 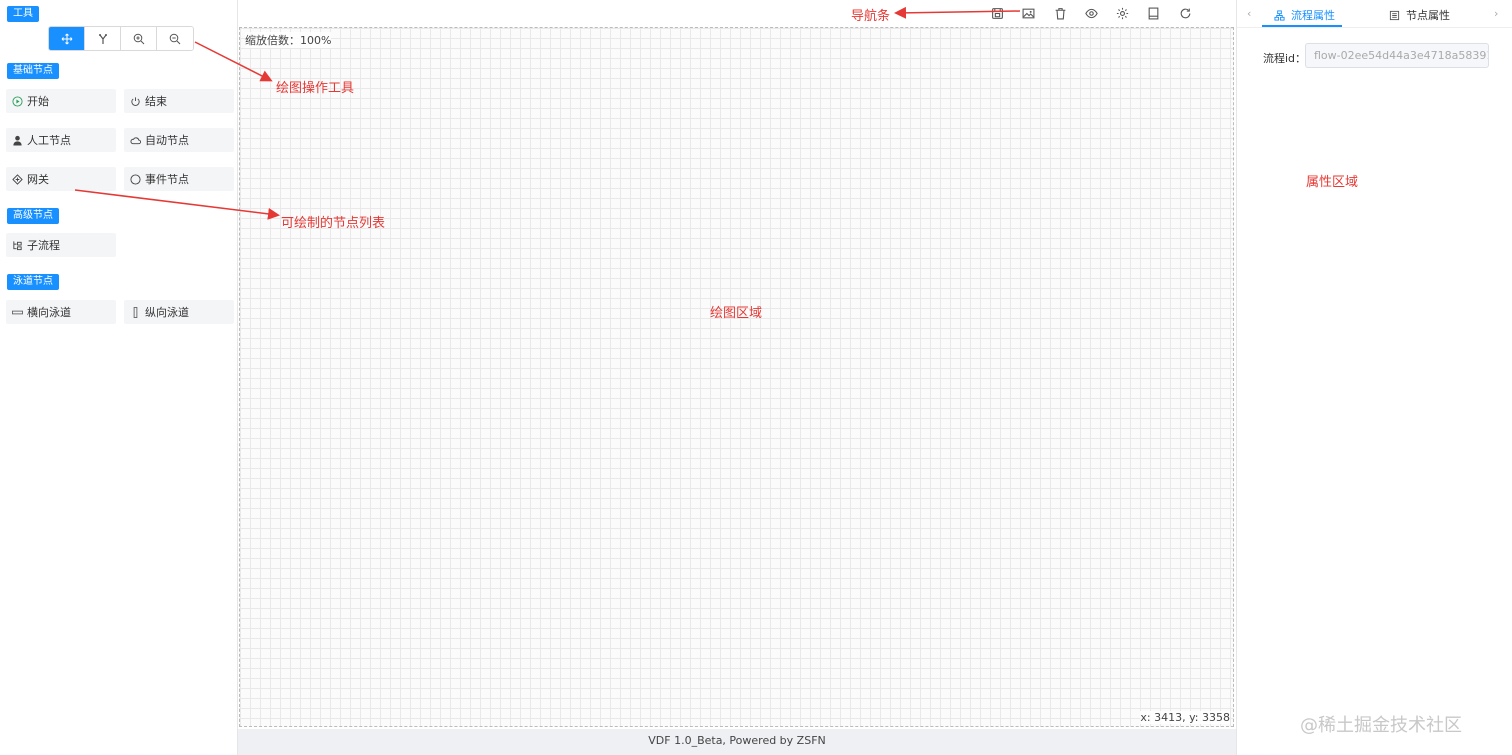 I want to click on zoom-out-button, so click(x=175, y=38).